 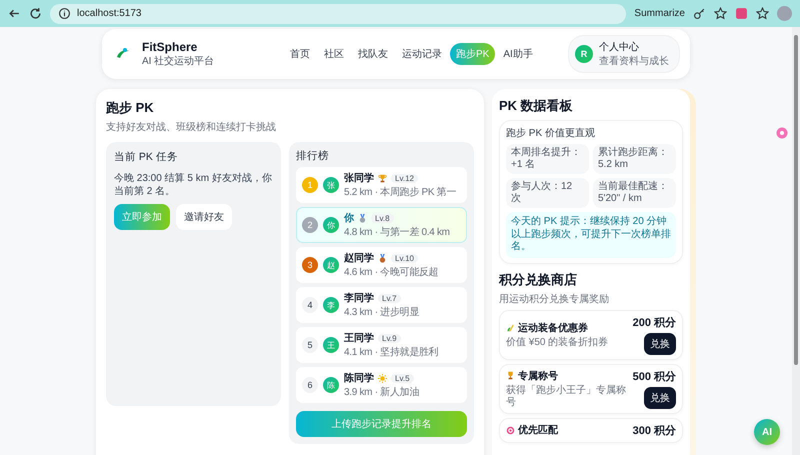 I want to click on reward-description: 获得「跑步小王子」专属称号, so click(x=566, y=396).